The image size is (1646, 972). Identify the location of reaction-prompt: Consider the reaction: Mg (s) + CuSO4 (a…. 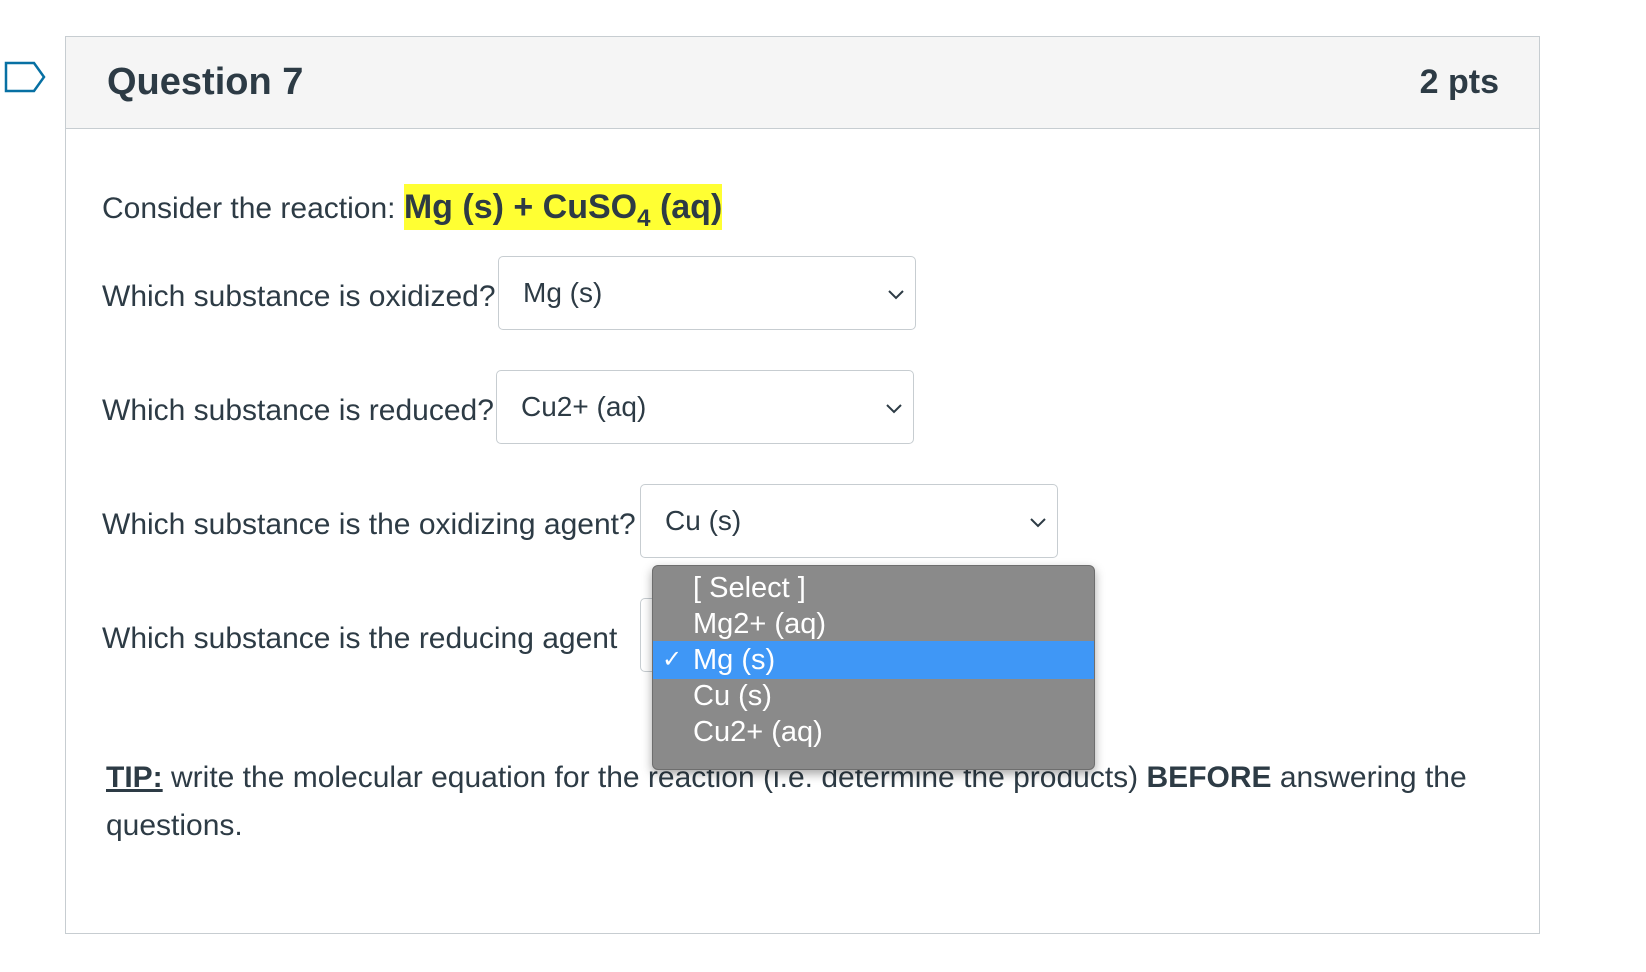
(412, 208).